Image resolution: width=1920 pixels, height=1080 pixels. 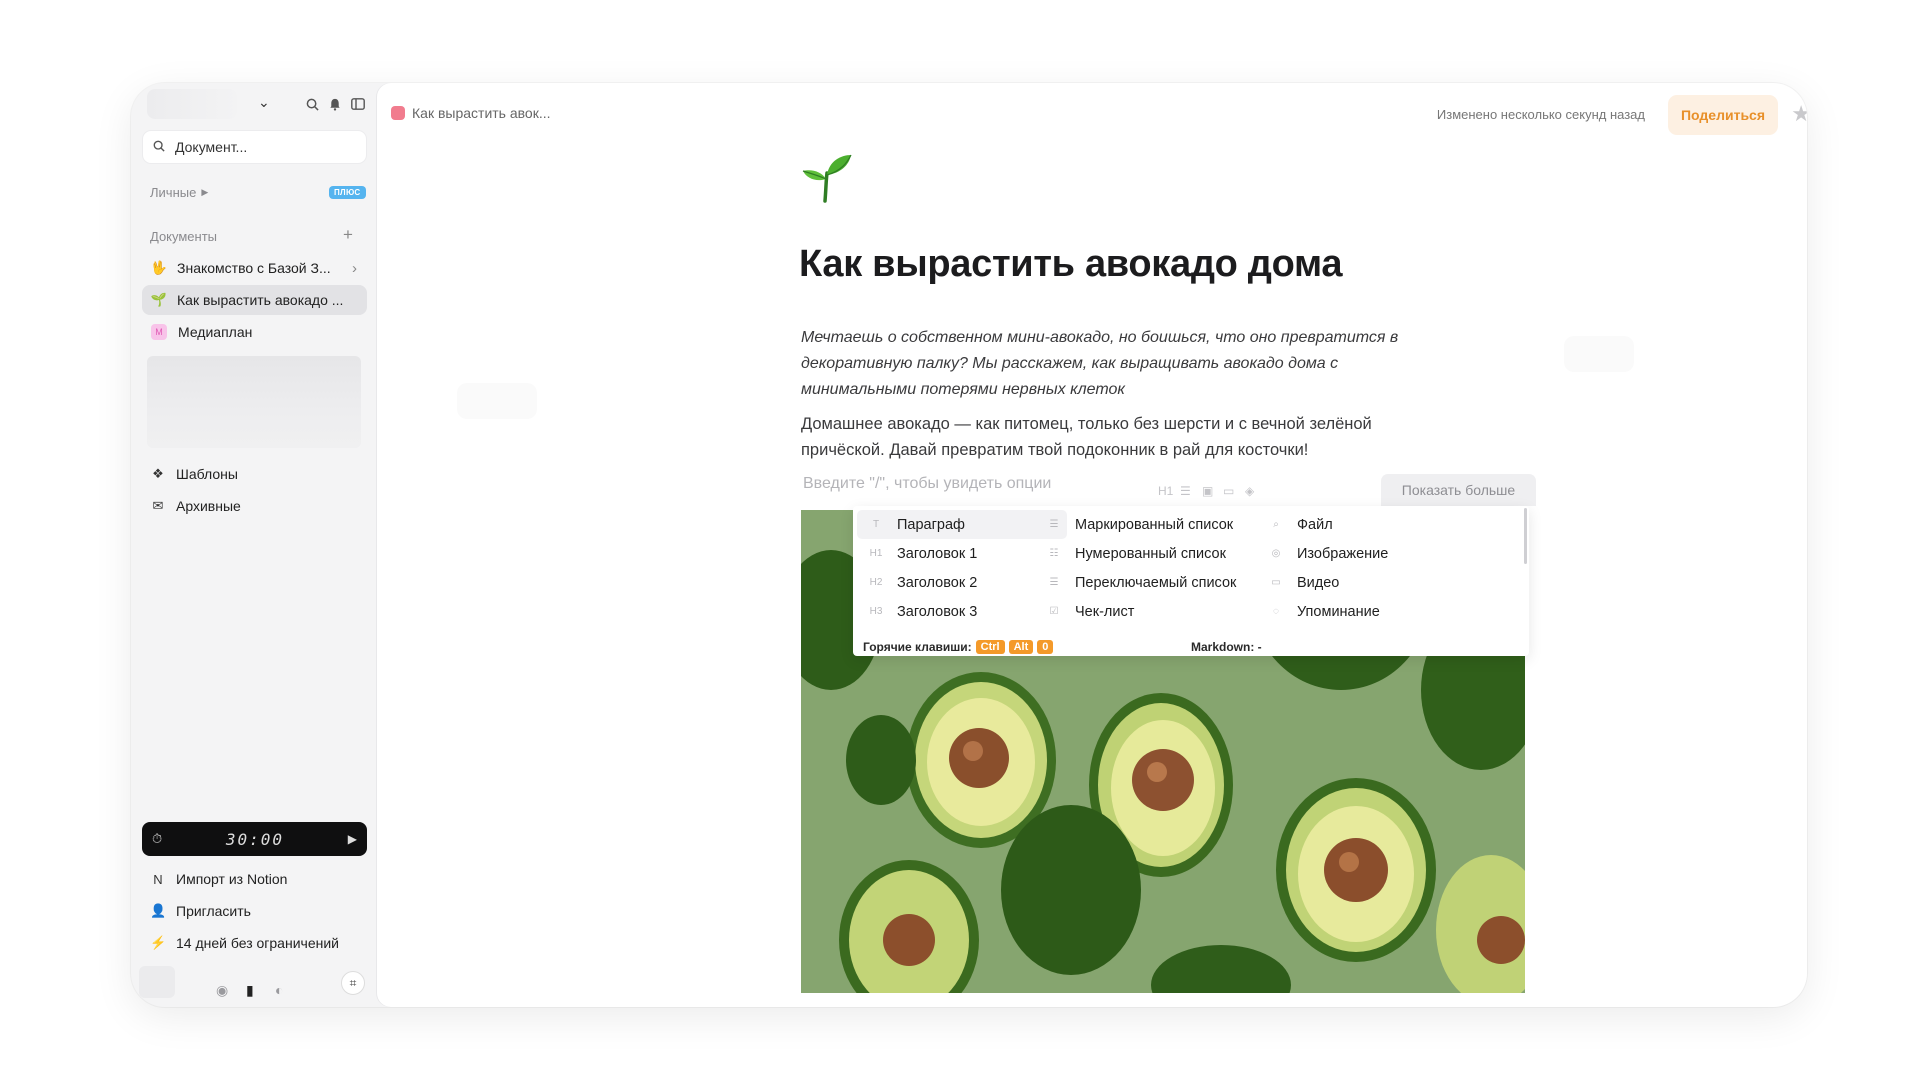 I want to click on vulcan-hand-icon: 🖖, so click(x=159, y=267).